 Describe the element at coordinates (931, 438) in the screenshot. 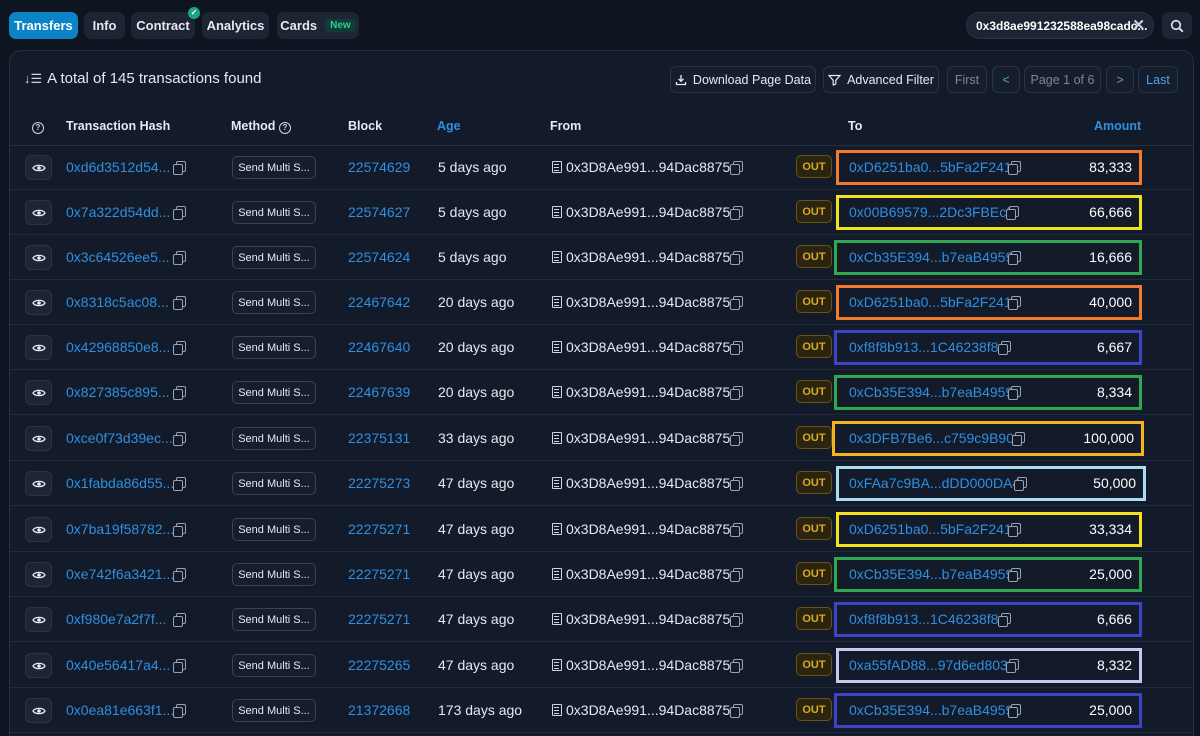

I see `to-address-link: 0x3DFB7Be6...c759c9B90` at that location.